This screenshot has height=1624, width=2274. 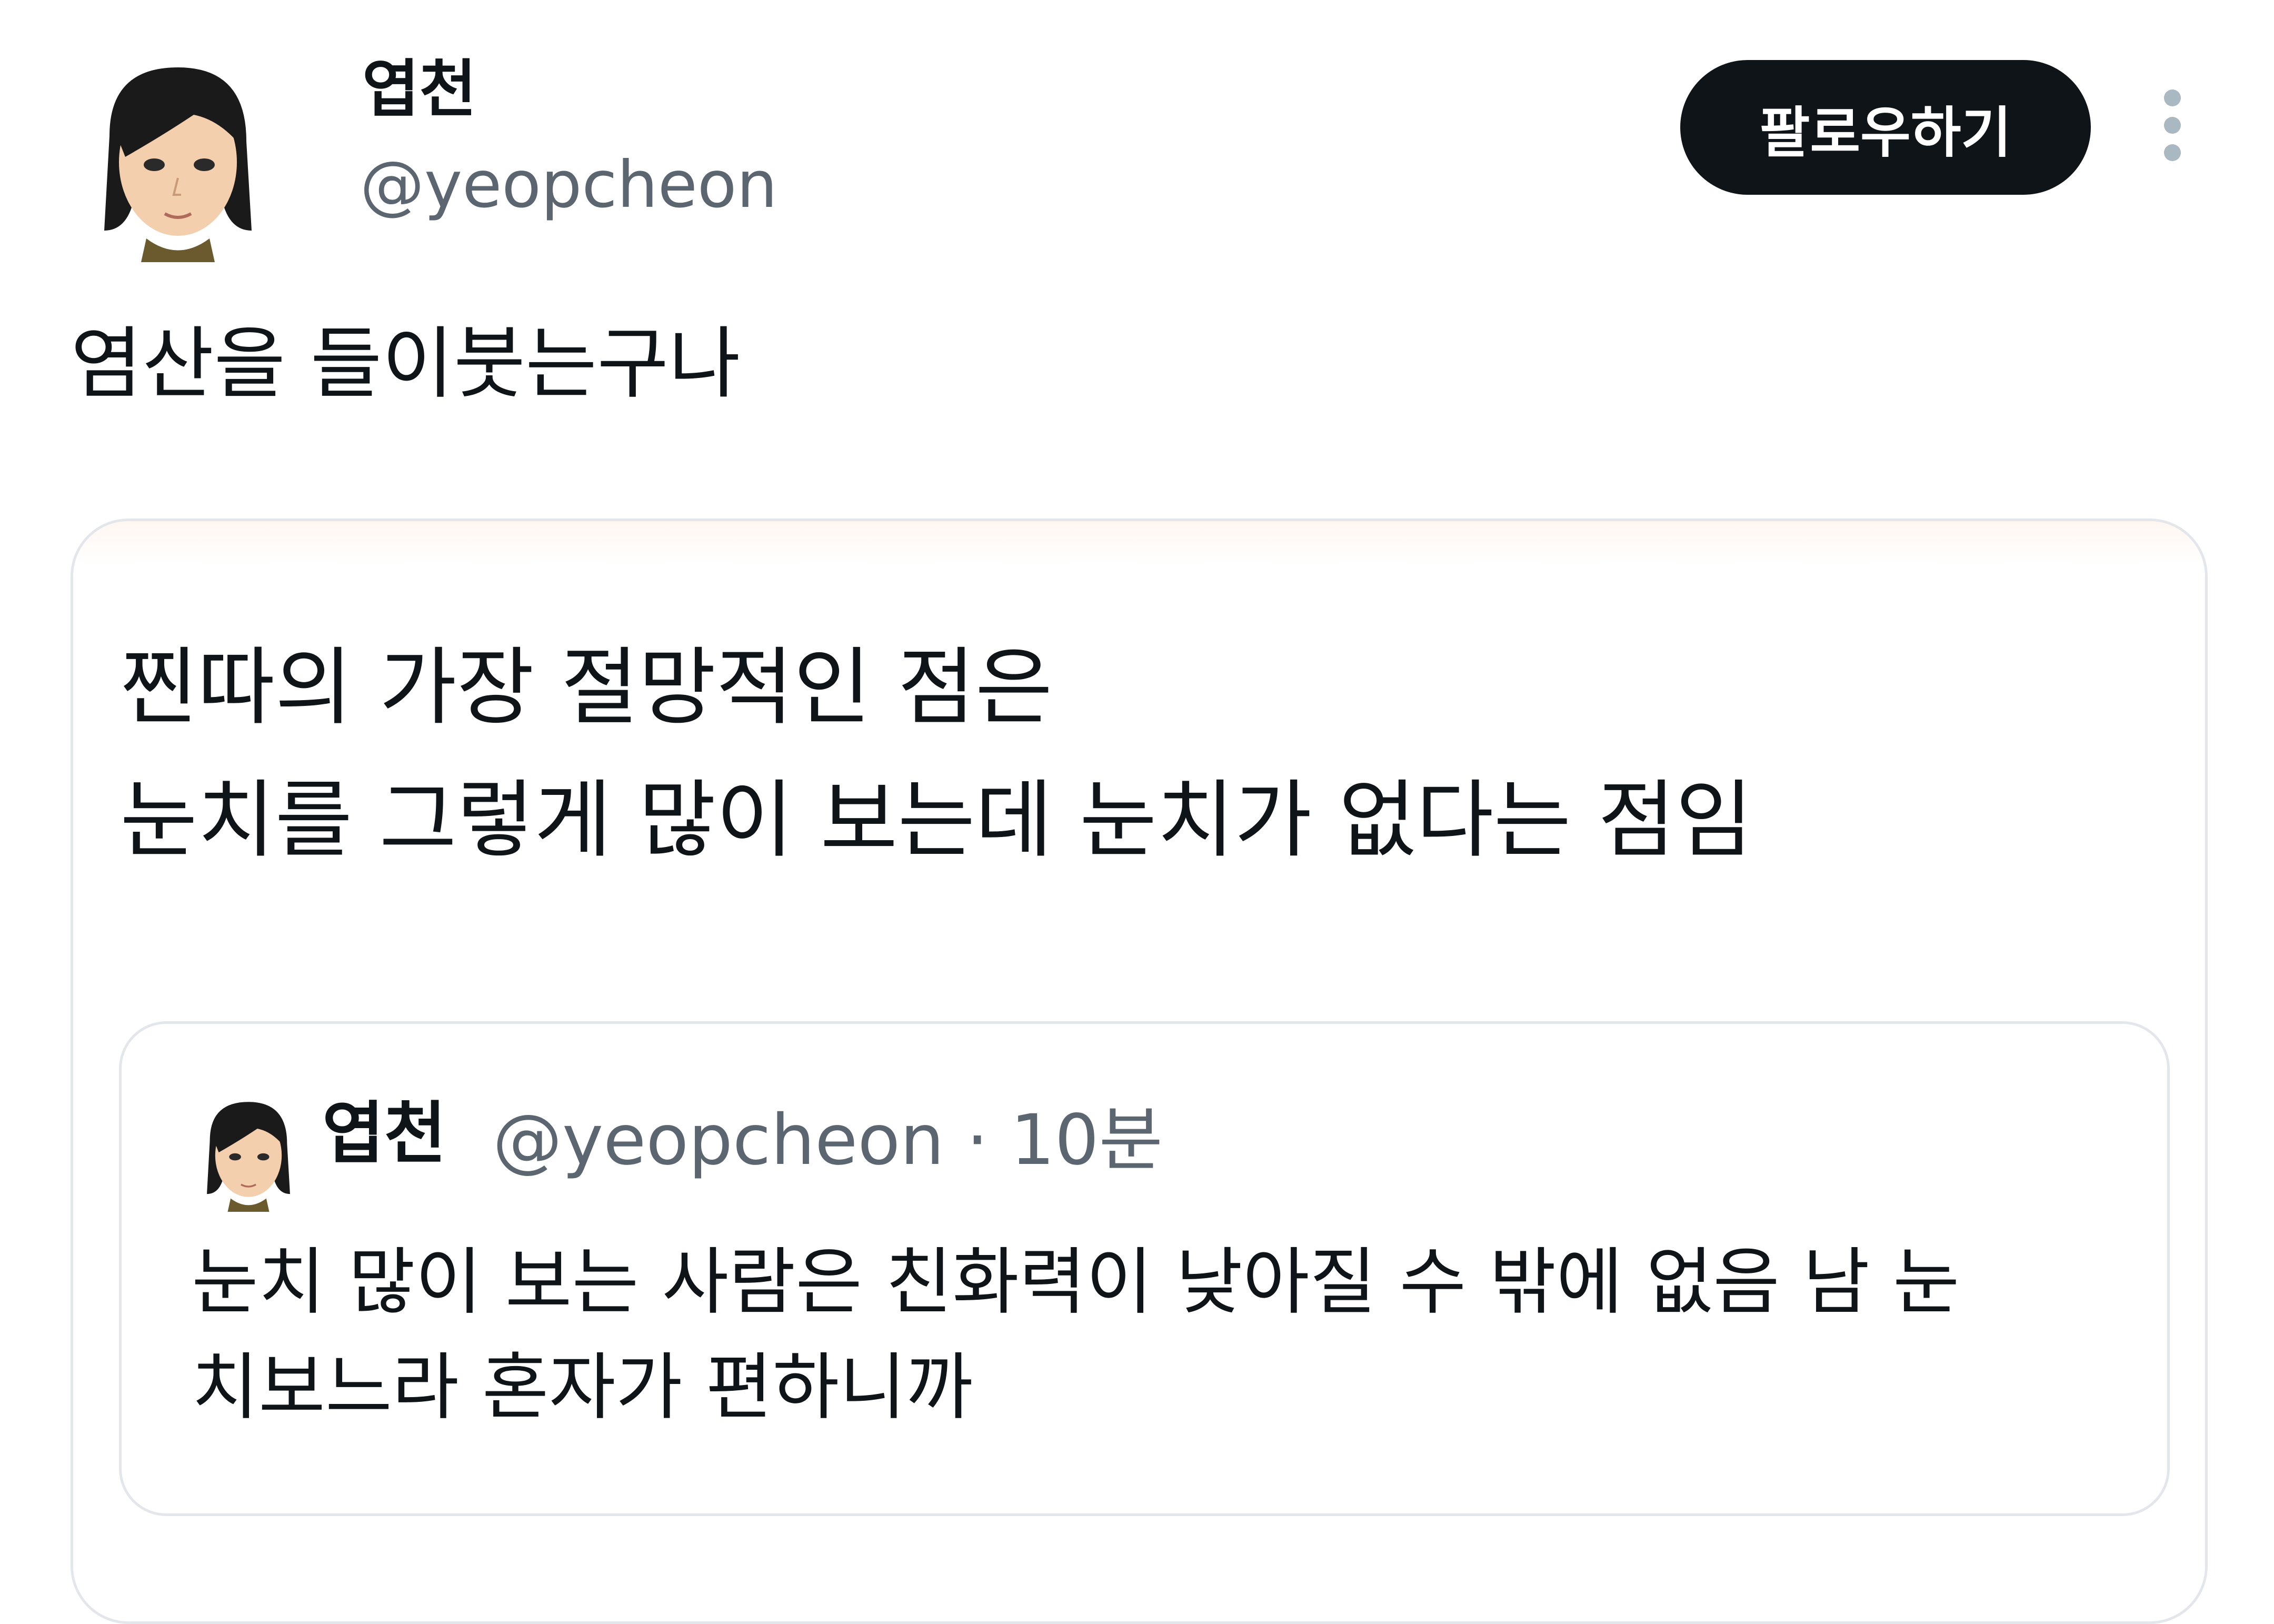 What do you see at coordinates (936, 820) in the screenshot?
I see `quoted-tweet-line-2: 눈치를 그렇게 많이 보는데 눈치가 없다는 점임` at bounding box center [936, 820].